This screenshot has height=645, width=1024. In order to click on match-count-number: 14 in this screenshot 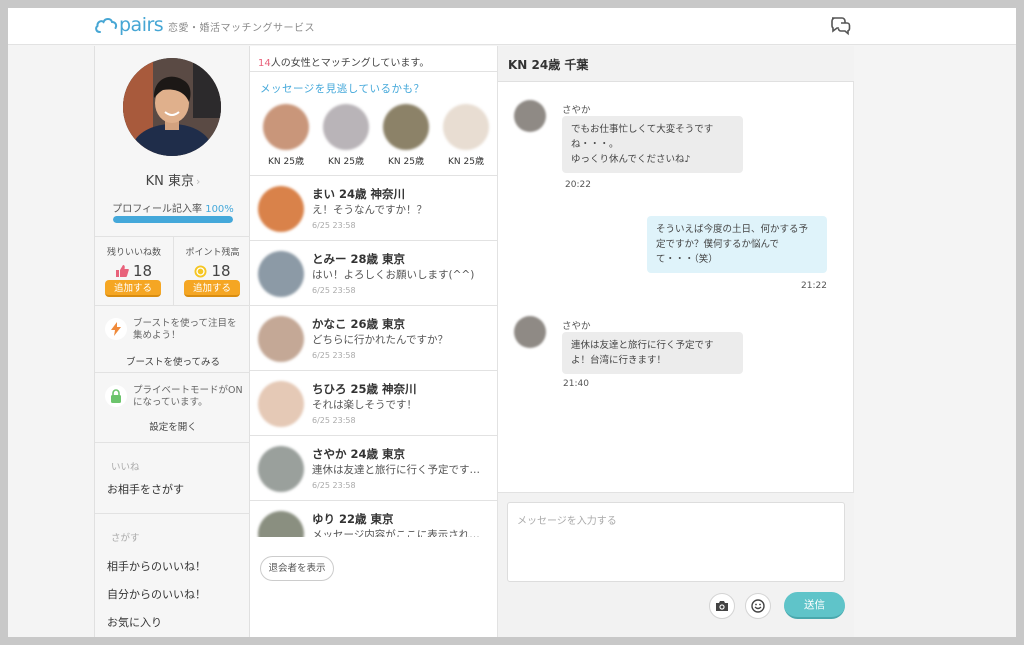, I will do `click(264, 63)`.